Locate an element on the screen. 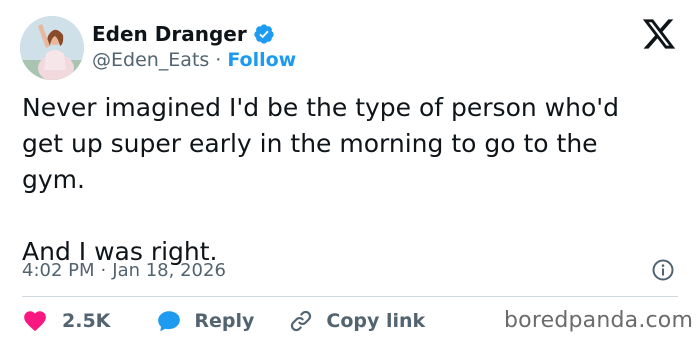 The width and height of the screenshot is (700, 348). tweet-actions: 2.5K Reply Copy link is located at coordinates (223, 321).